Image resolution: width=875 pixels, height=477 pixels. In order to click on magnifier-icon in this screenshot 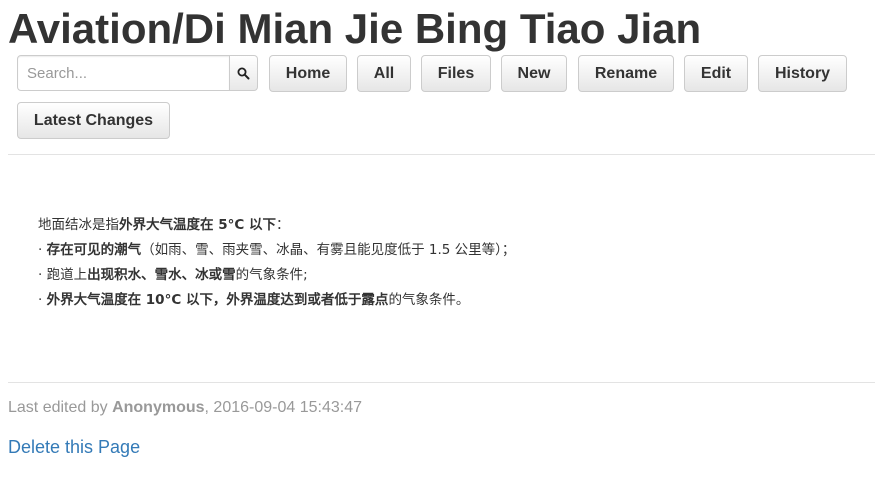, I will do `click(243, 73)`.